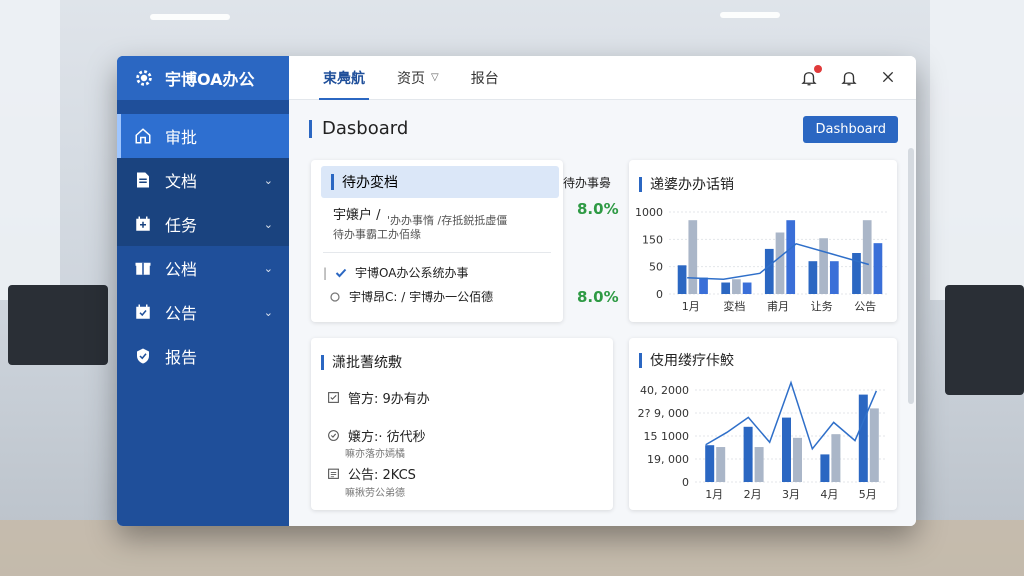 The image size is (1024, 576). Describe the element at coordinates (691, 306) in the screenshot. I see `x-tick-label: 1月` at that location.